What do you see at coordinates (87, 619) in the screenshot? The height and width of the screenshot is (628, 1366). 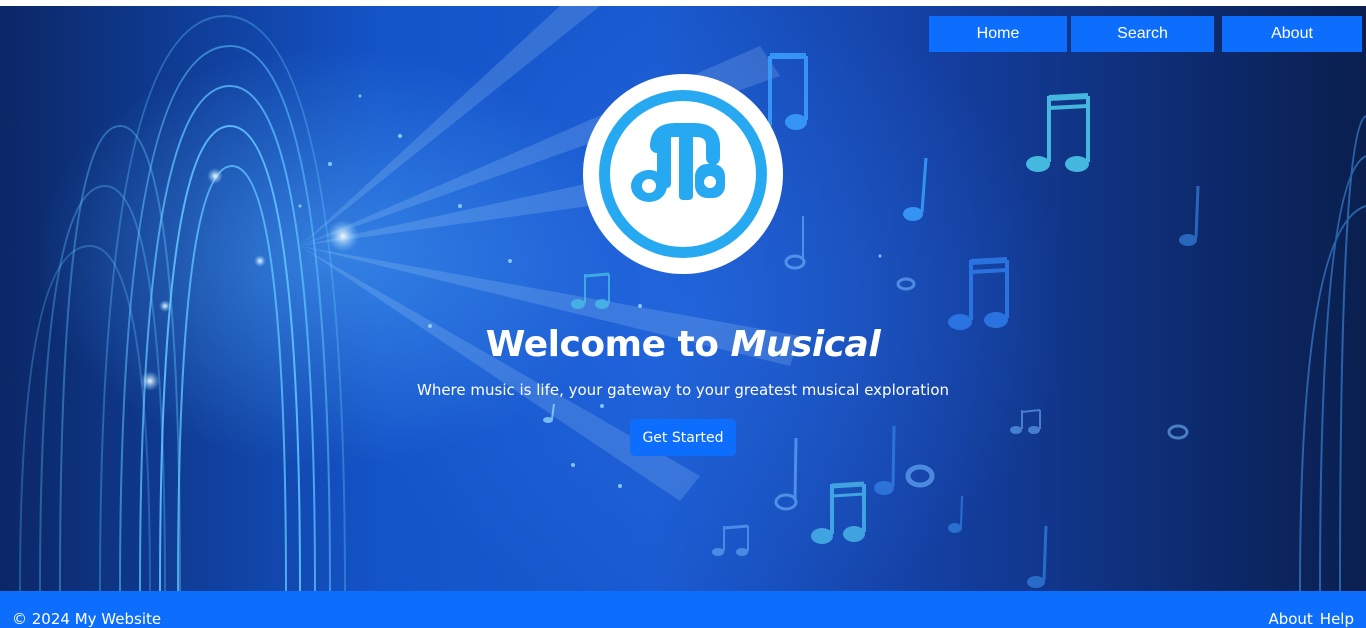 I see `footer-copyright: © 2024 My Website` at bounding box center [87, 619].